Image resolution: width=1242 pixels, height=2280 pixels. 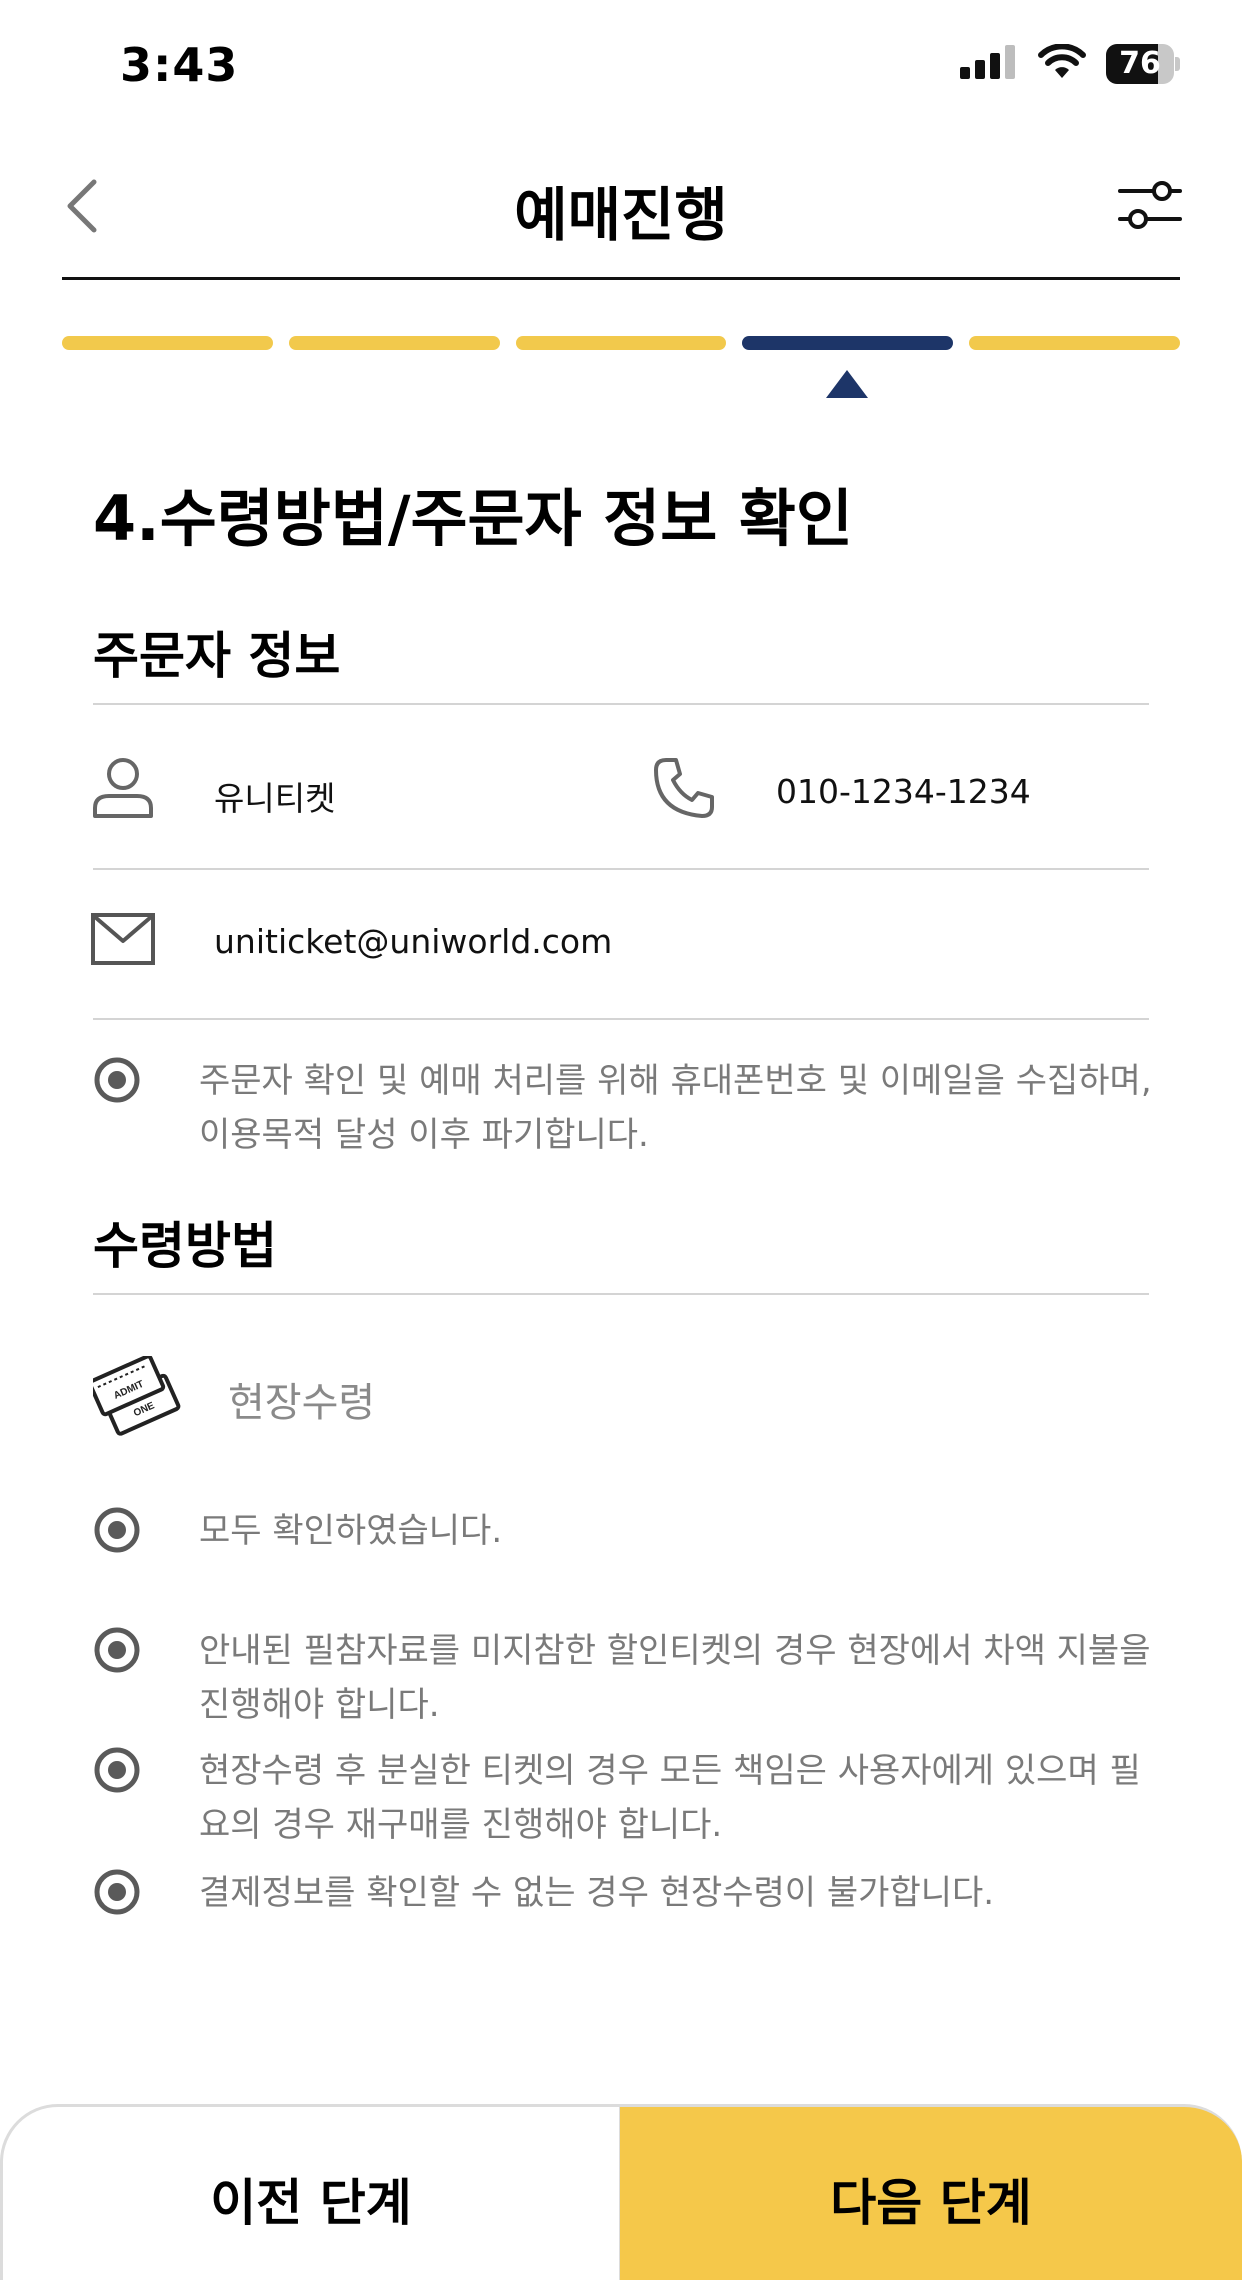 I want to click on battery-level: 76, so click(x=1140, y=63).